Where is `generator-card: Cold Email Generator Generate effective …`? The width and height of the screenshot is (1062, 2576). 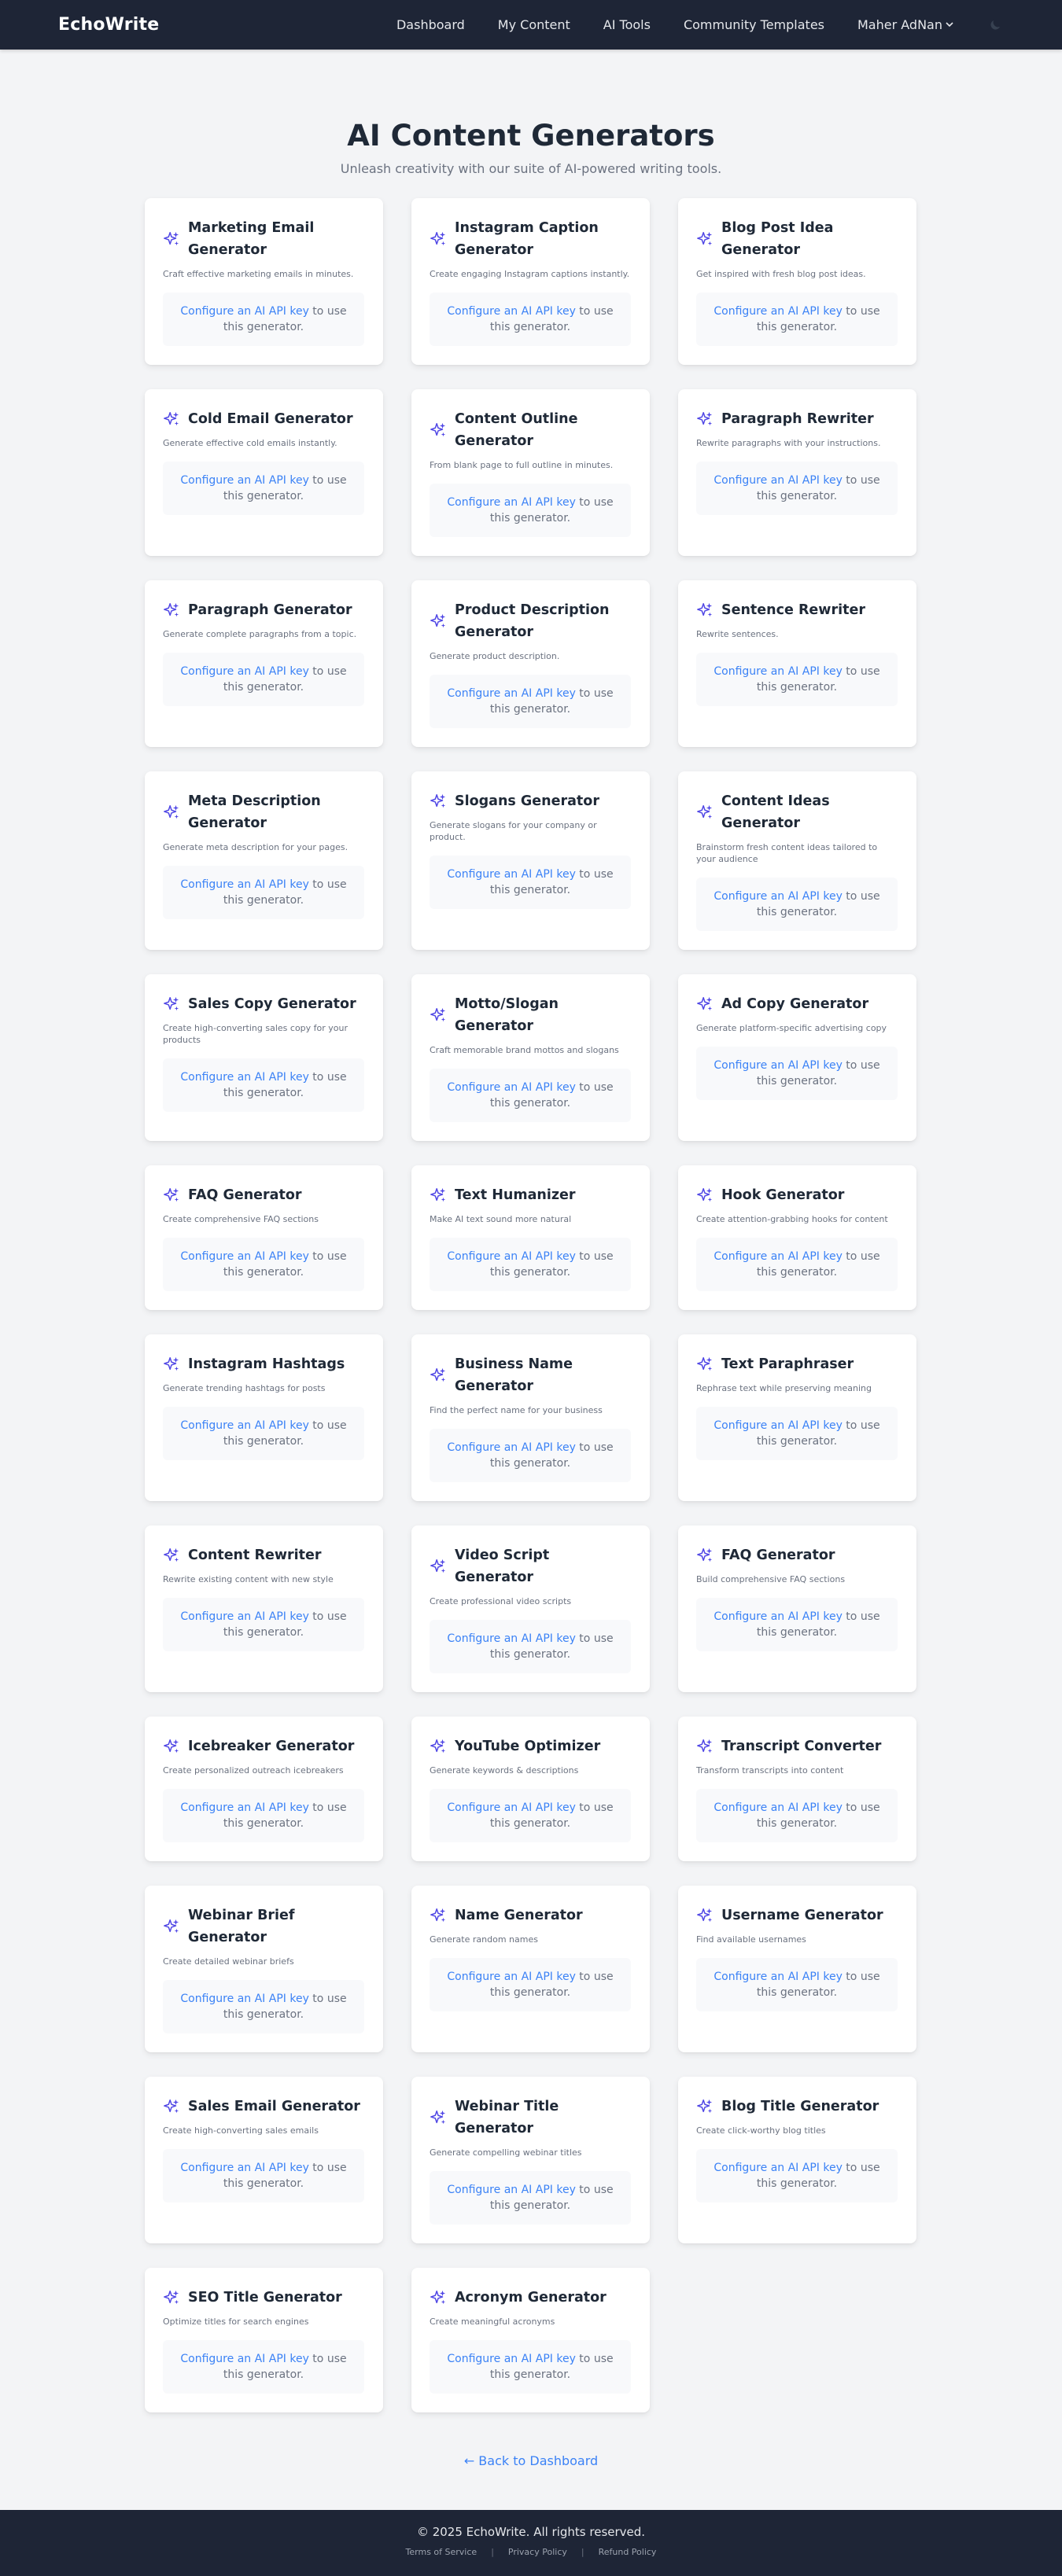 generator-card: Cold Email Generator Generate effective … is located at coordinates (264, 473).